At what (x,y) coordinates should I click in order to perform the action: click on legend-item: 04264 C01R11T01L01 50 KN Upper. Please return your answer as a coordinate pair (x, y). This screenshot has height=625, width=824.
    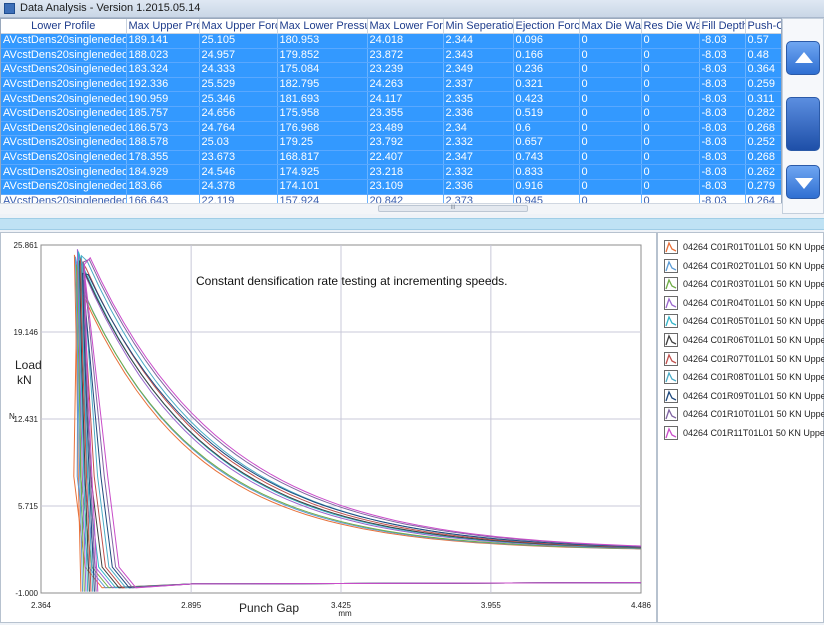
    Looking at the image, I should click on (744, 433).